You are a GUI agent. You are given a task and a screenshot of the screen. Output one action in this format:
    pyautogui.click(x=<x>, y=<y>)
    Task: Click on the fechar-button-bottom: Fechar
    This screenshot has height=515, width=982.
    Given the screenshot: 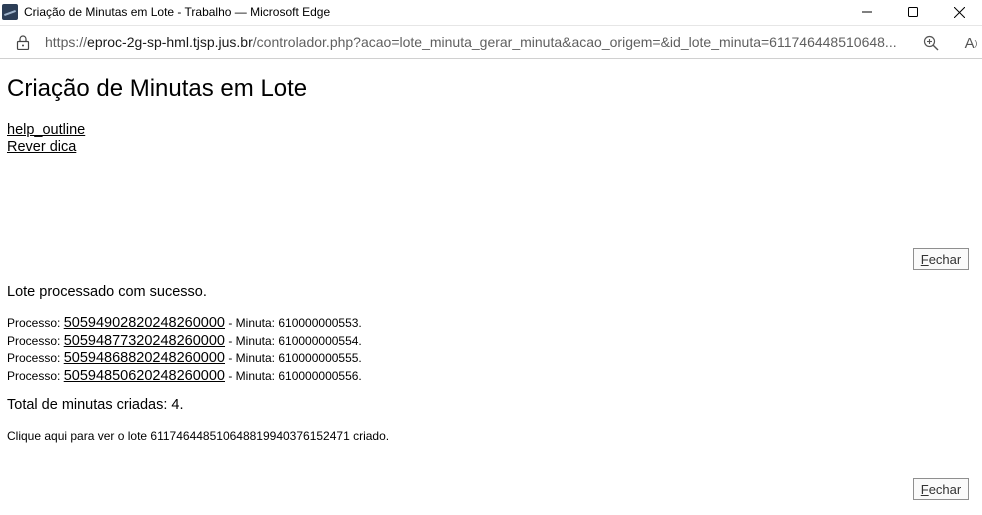 What is the action you would take?
    pyautogui.click(x=941, y=489)
    